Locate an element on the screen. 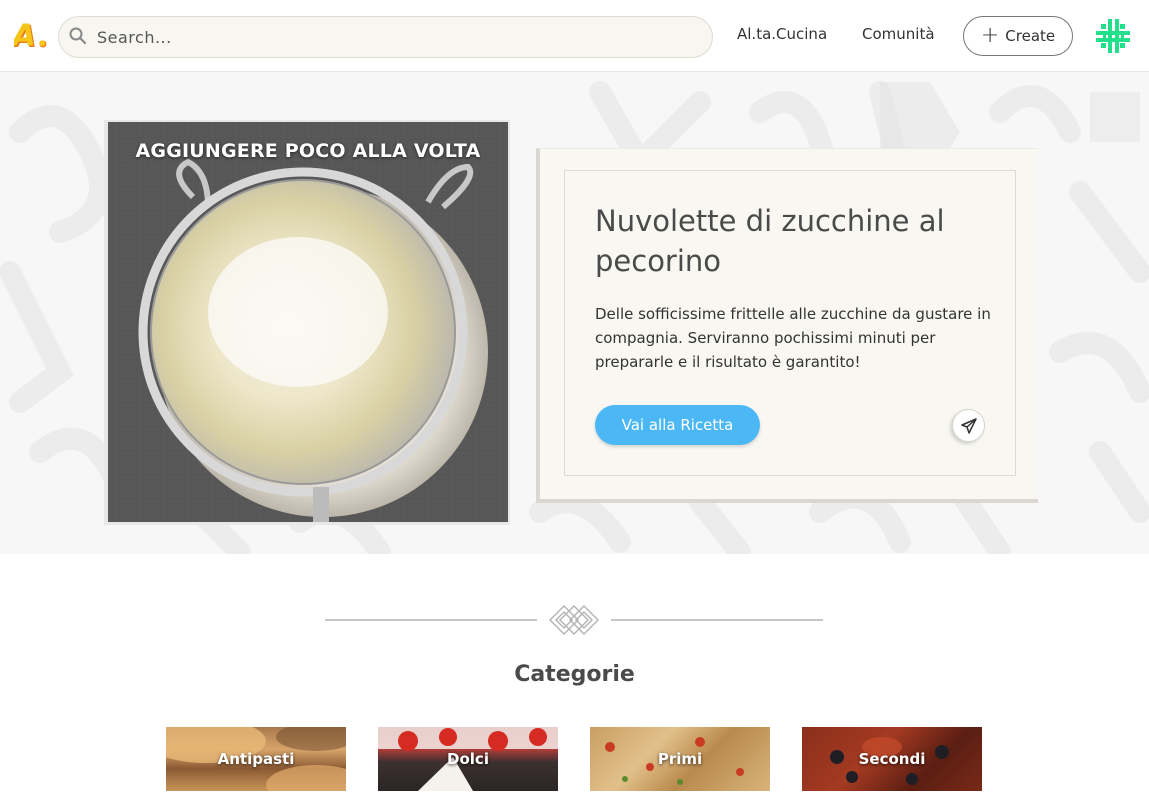 The image size is (1149, 800). nav-link-altacucina: Al.ta.Cucina is located at coordinates (782, 34).